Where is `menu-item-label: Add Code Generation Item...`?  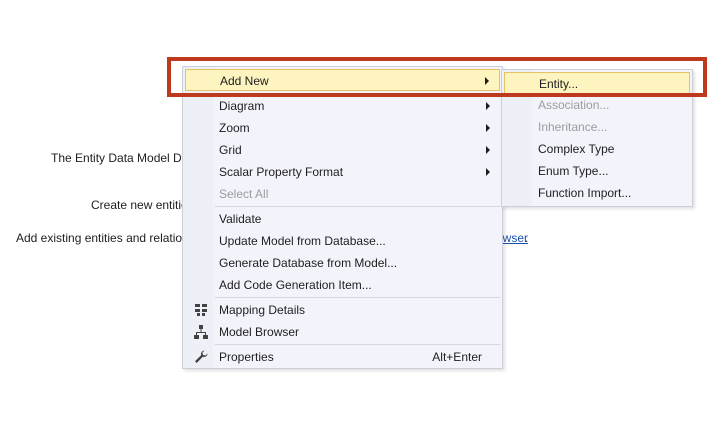 menu-item-label: Add Code Generation Item... is located at coordinates (295, 285).